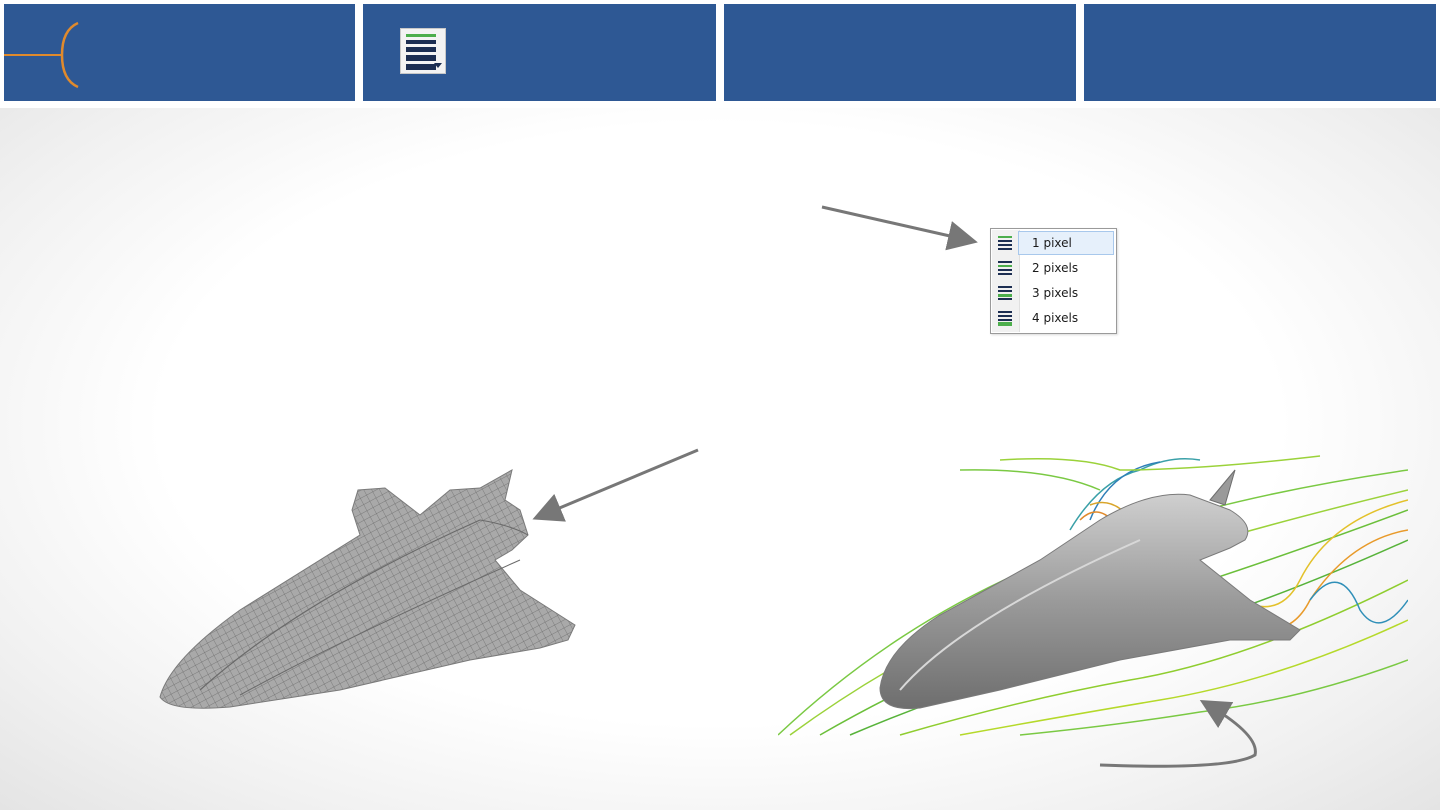 The width and height of the screenshot is (1440, 810). I want to click on menu-pointer-arrow, so click(899, 228).